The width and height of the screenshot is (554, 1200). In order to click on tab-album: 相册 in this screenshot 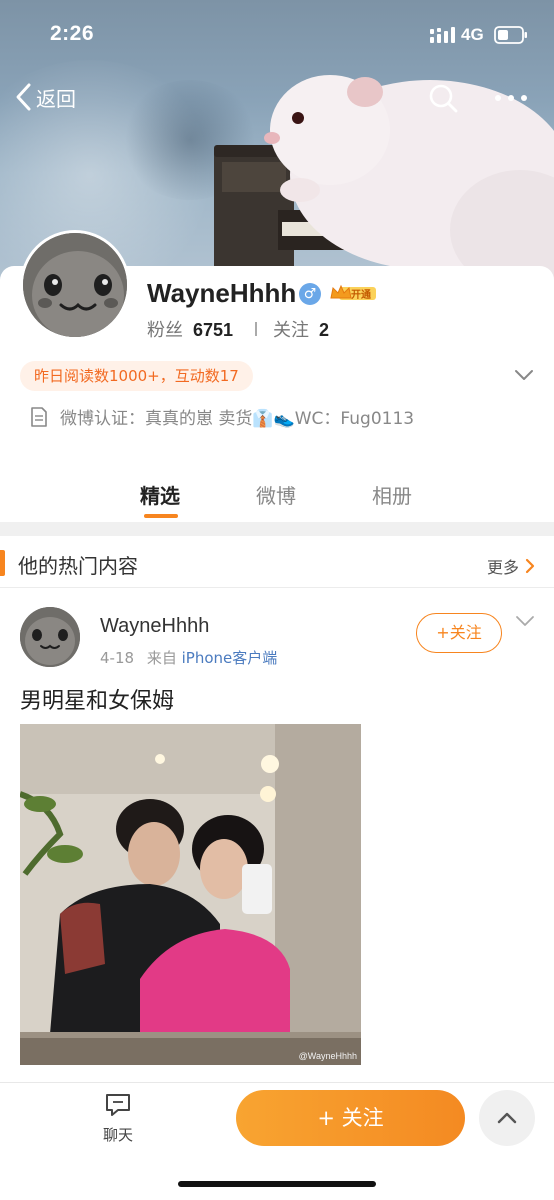, I will do `click(392, 494)`.